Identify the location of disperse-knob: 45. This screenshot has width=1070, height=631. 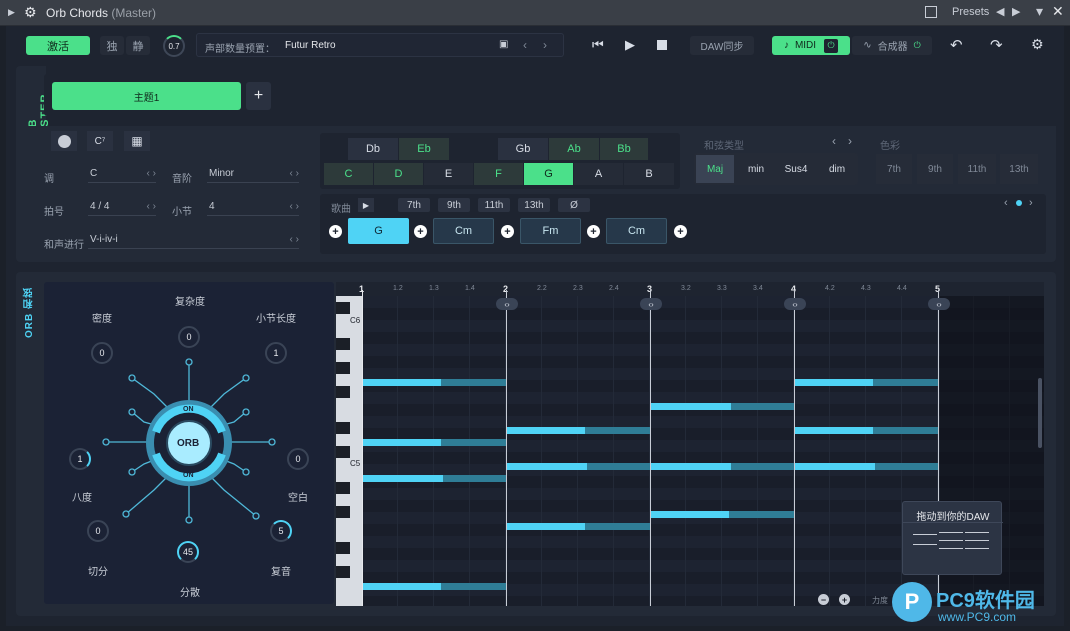
(188, 552).